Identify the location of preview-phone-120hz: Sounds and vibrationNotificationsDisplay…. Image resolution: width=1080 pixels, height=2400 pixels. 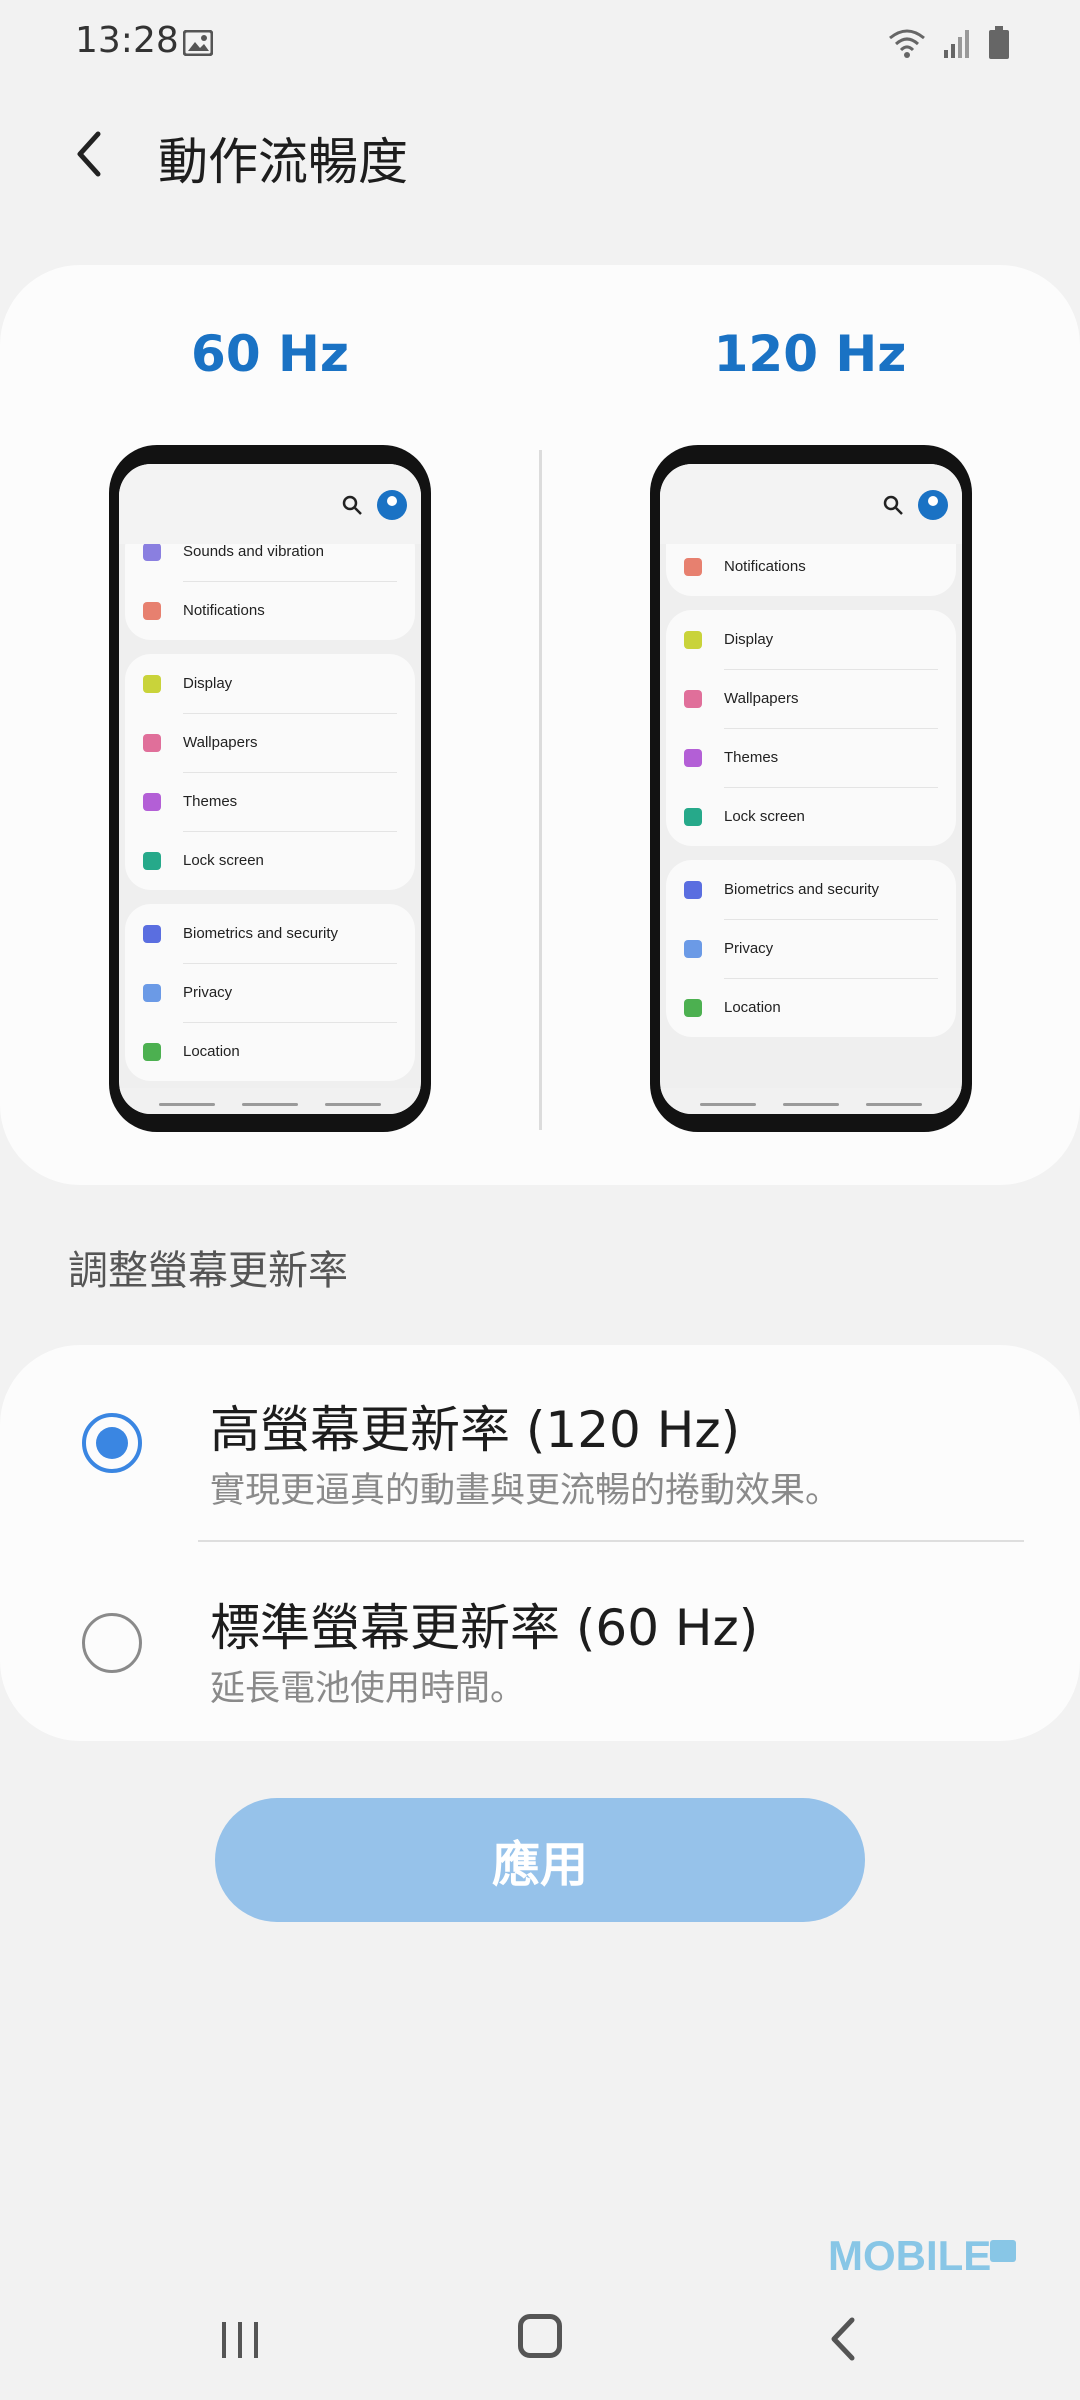
(811, 788).